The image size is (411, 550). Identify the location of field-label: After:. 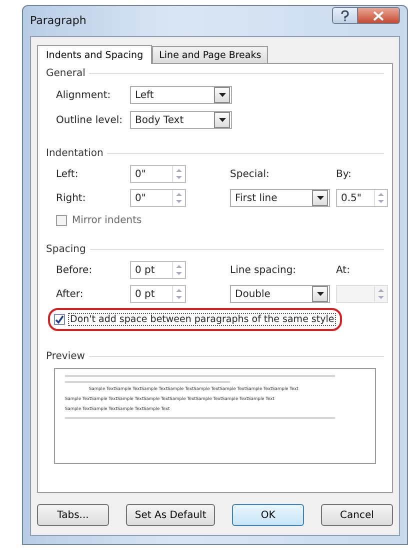
(70, 294).